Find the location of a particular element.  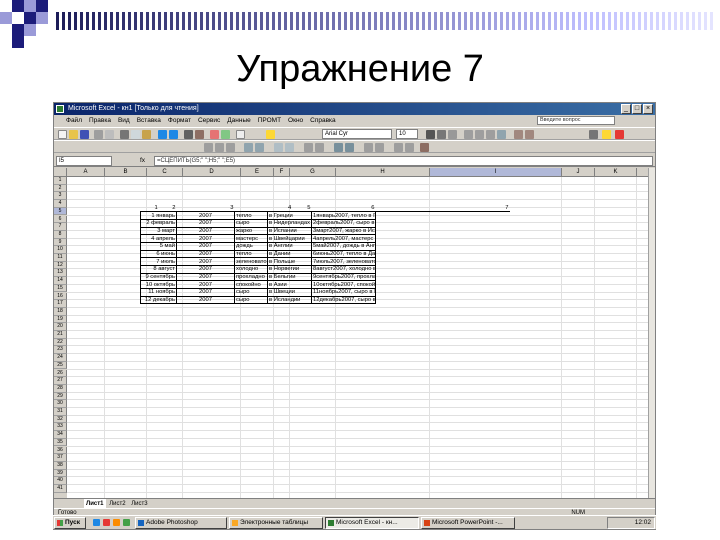

weather-cell: жарко is located at coordinates (251, 231).